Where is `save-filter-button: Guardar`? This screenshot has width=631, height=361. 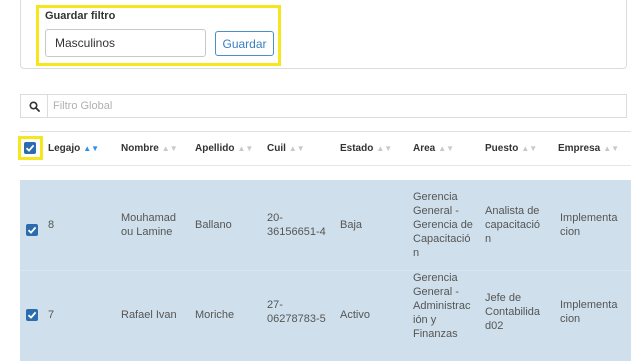 save-filter-button: Guardar is located at coordinates (244, 43).